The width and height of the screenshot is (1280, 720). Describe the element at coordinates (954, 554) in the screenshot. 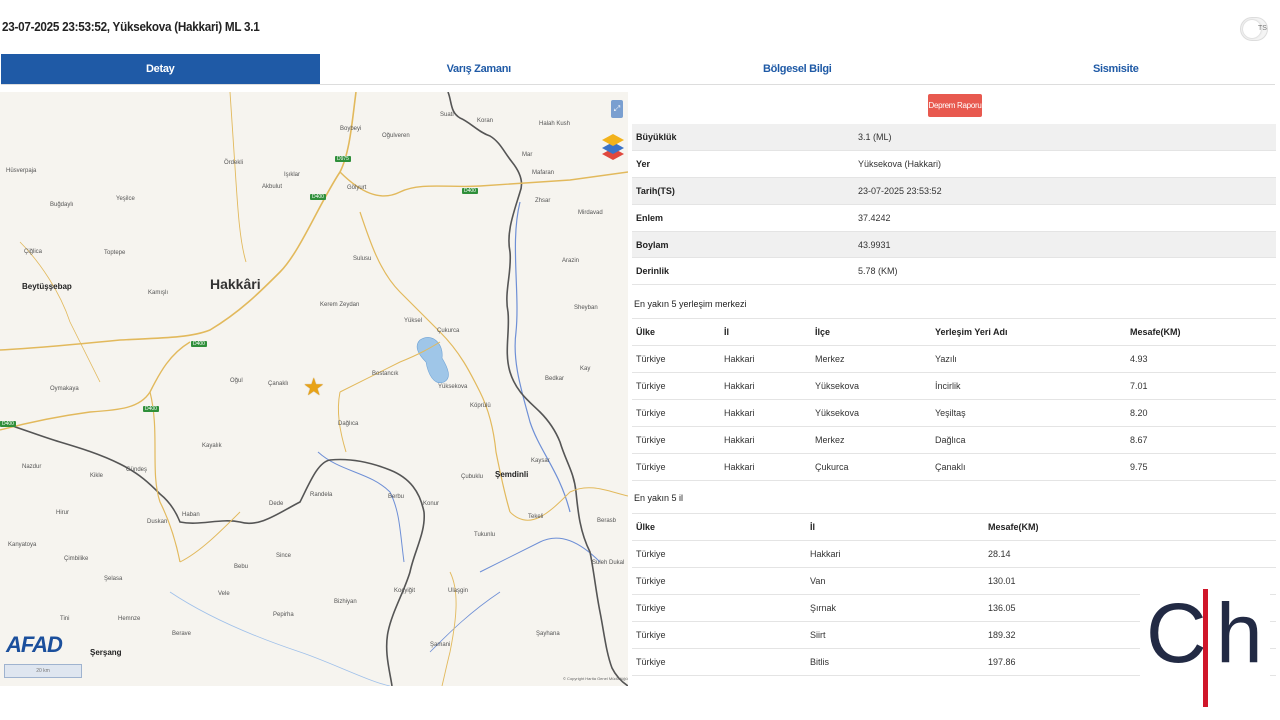

I see `table-row: Türkiye Hakkari 28.14` at that location.